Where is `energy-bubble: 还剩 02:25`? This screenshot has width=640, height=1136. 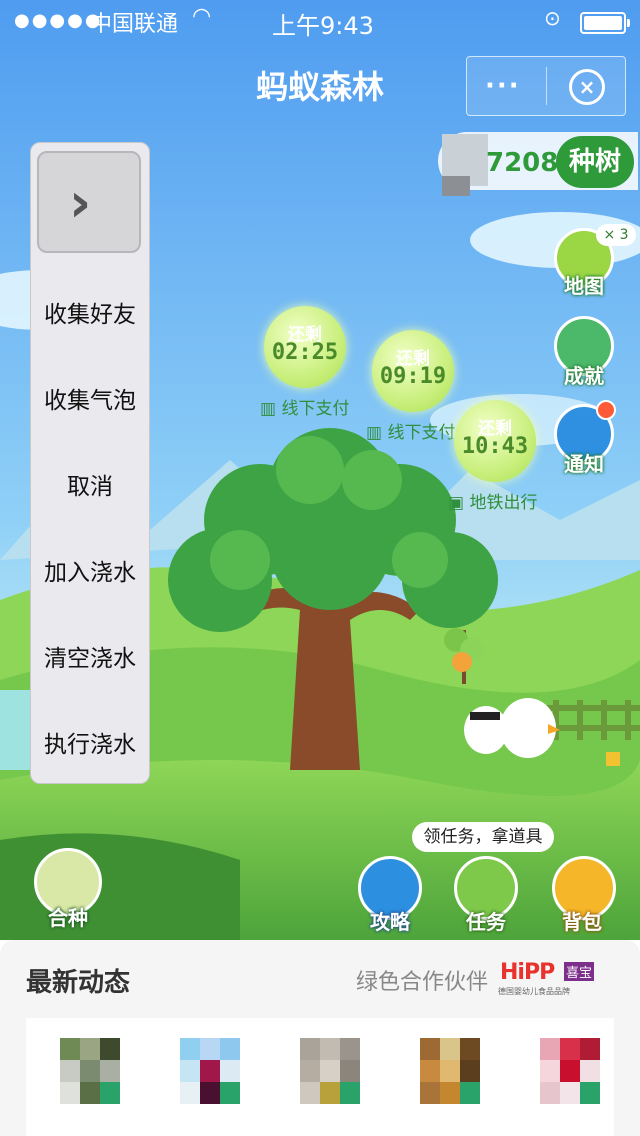 energy-bubble: 还剩 02:25 is located at coordinates (305, 347).